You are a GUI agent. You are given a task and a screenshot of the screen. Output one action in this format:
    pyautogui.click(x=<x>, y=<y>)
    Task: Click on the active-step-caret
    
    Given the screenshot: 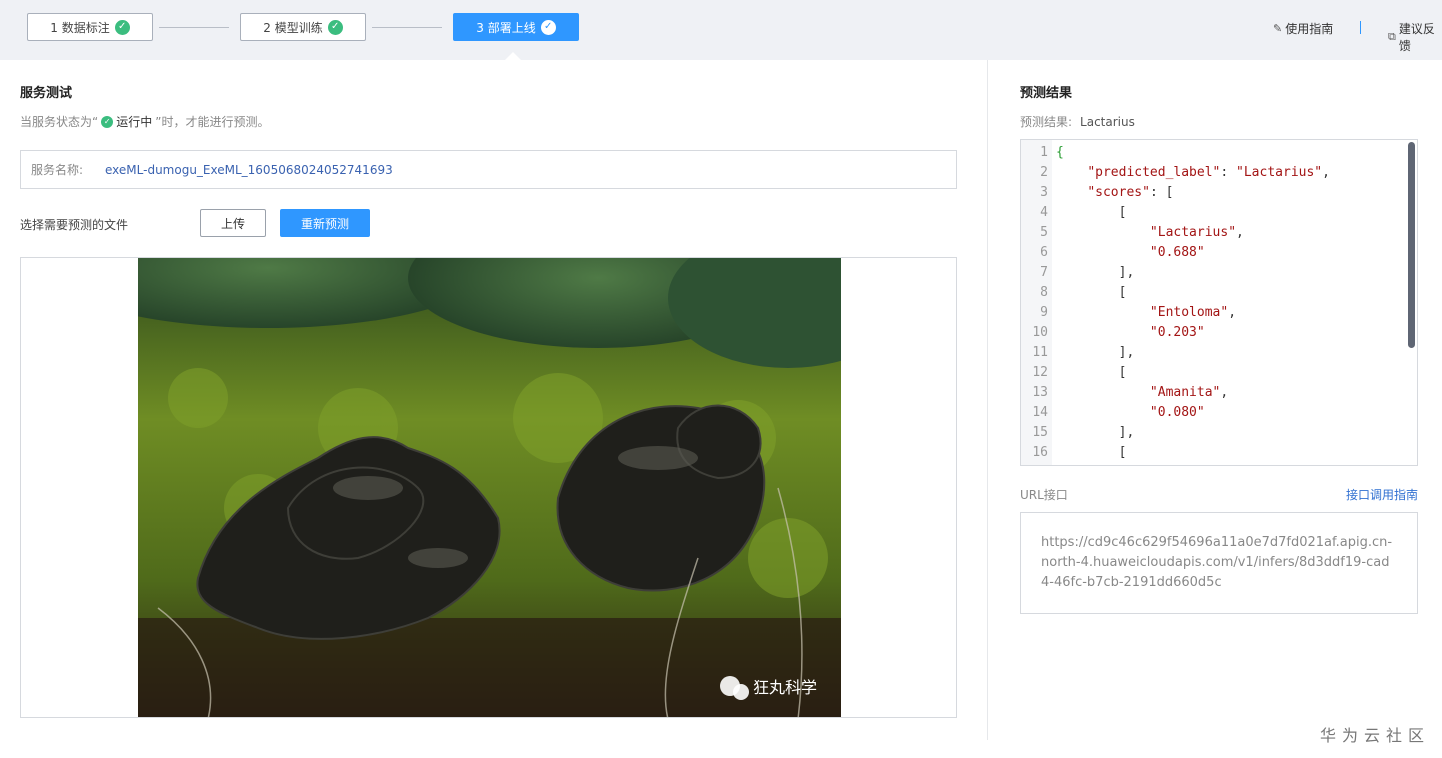 What is the action you would take?
    pyautogui.click(x=513, y=56)
    